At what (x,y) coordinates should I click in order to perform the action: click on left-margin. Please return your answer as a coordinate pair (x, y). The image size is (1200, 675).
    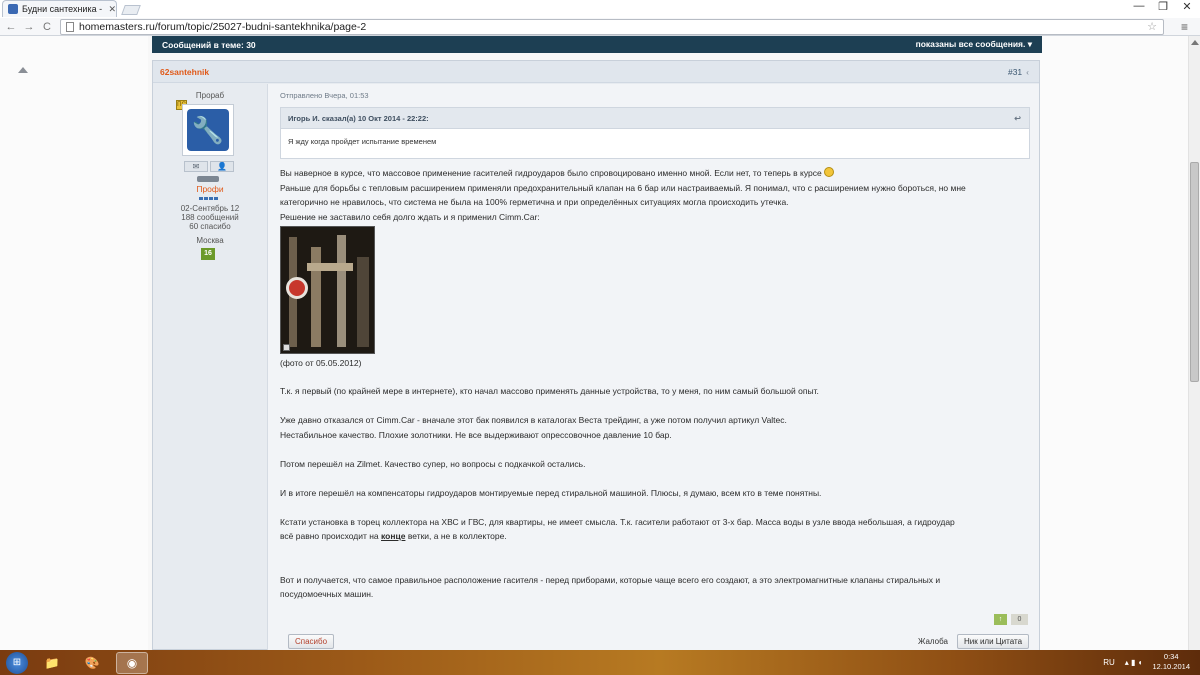
    Looking at the image, I should click on (74, 343).